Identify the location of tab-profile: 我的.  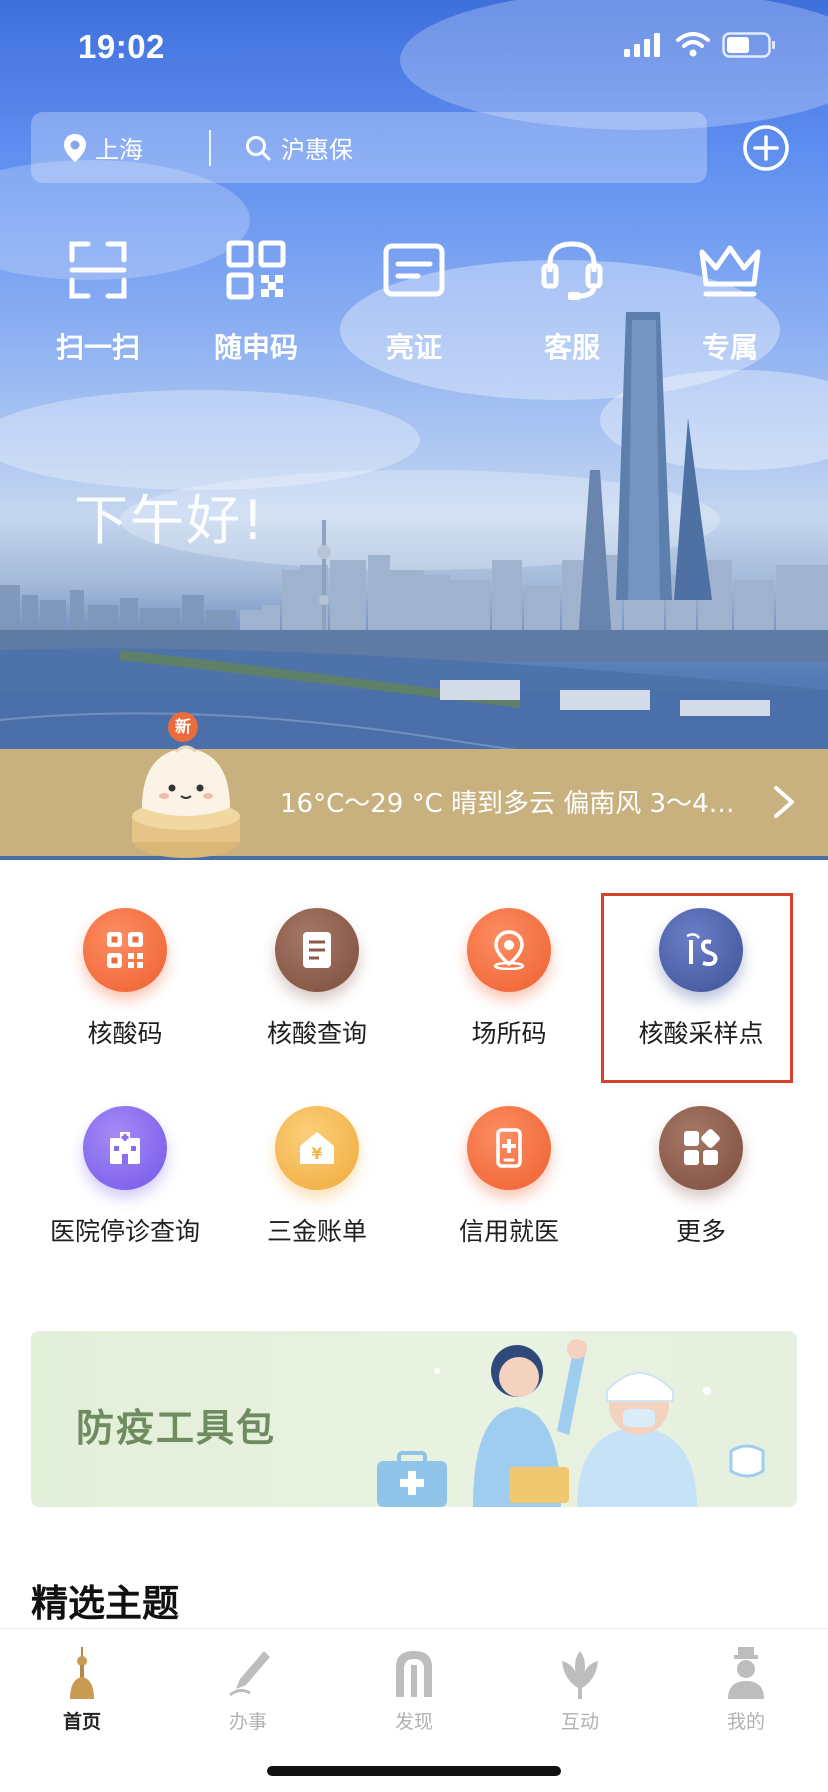
(746, 1690).